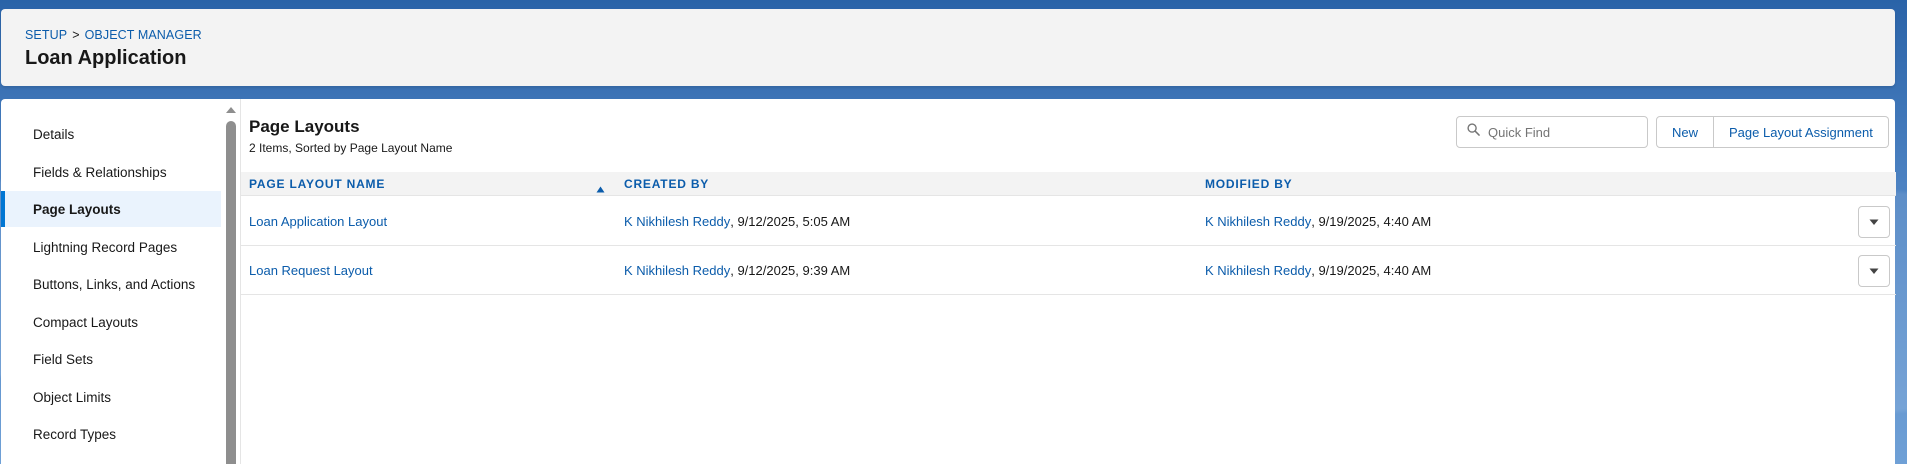 The image size is (1907, 464). Describe the element at coordinates (790, 221) in the screenshot. I see `created-date: , 9/12/2025, 5:05 AM` at that location.